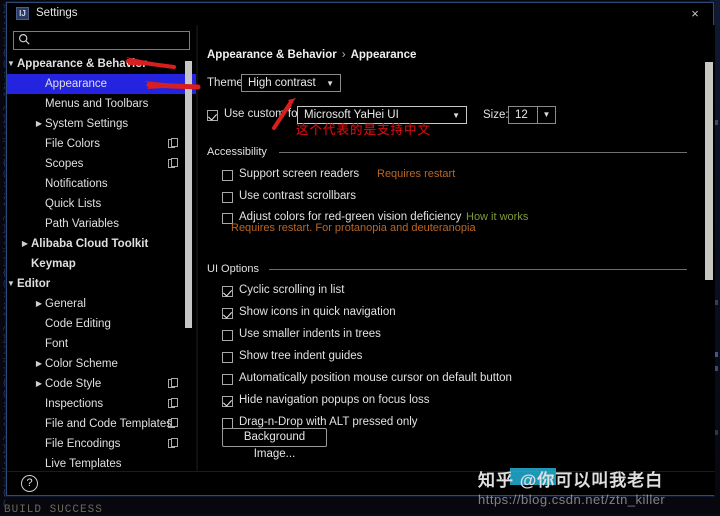 This screenshot has height=516, width=720. Describe the element at coordinates (272, 55) in the screenshot. I see `breadcrumb-parent: Appearance & Behavior` at that location.